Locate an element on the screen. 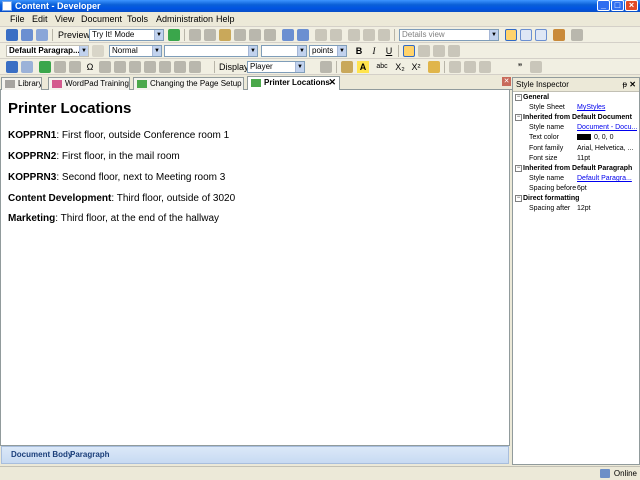  redo-icon is located at coordinates (303, 35).